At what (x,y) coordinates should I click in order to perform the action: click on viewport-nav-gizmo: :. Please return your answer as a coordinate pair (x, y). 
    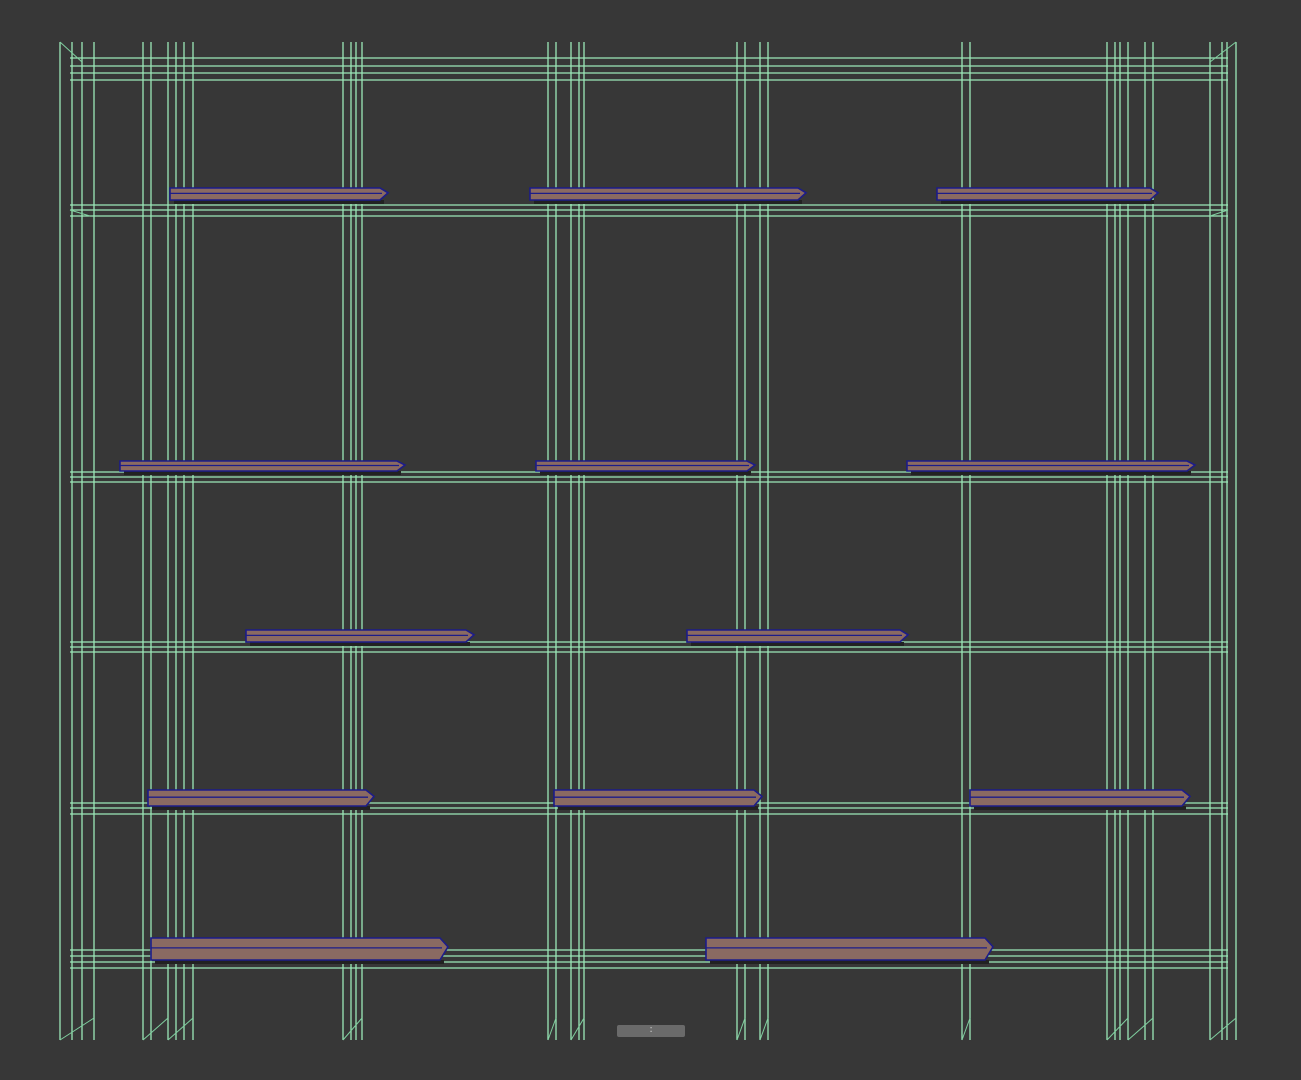
    Looking at the image, I should click on (651, 1030).